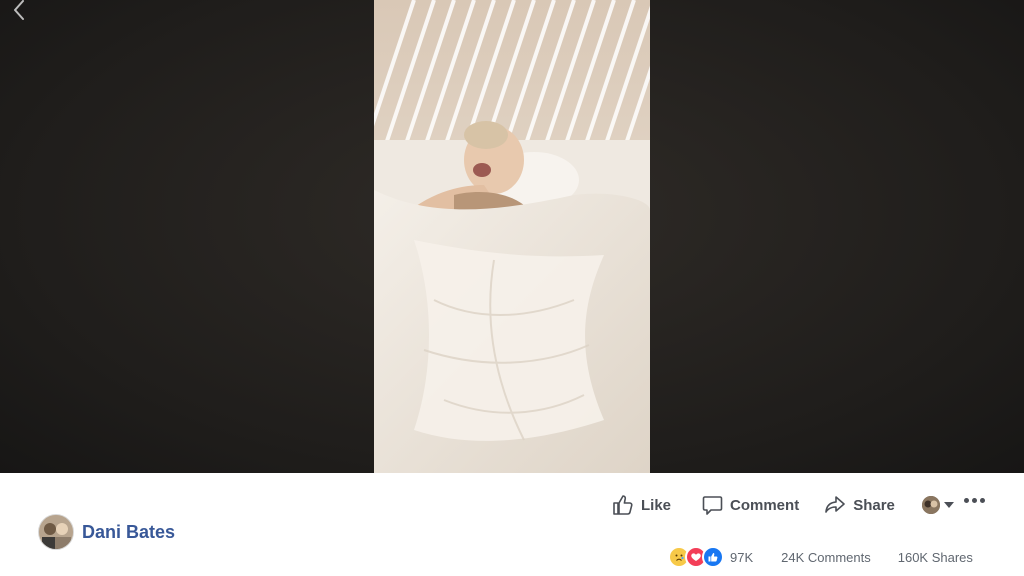  What do you see at coordinates (623, 505) in the screenshot?
I see `thumbs-up-icon` at bounding box center [623, 505].